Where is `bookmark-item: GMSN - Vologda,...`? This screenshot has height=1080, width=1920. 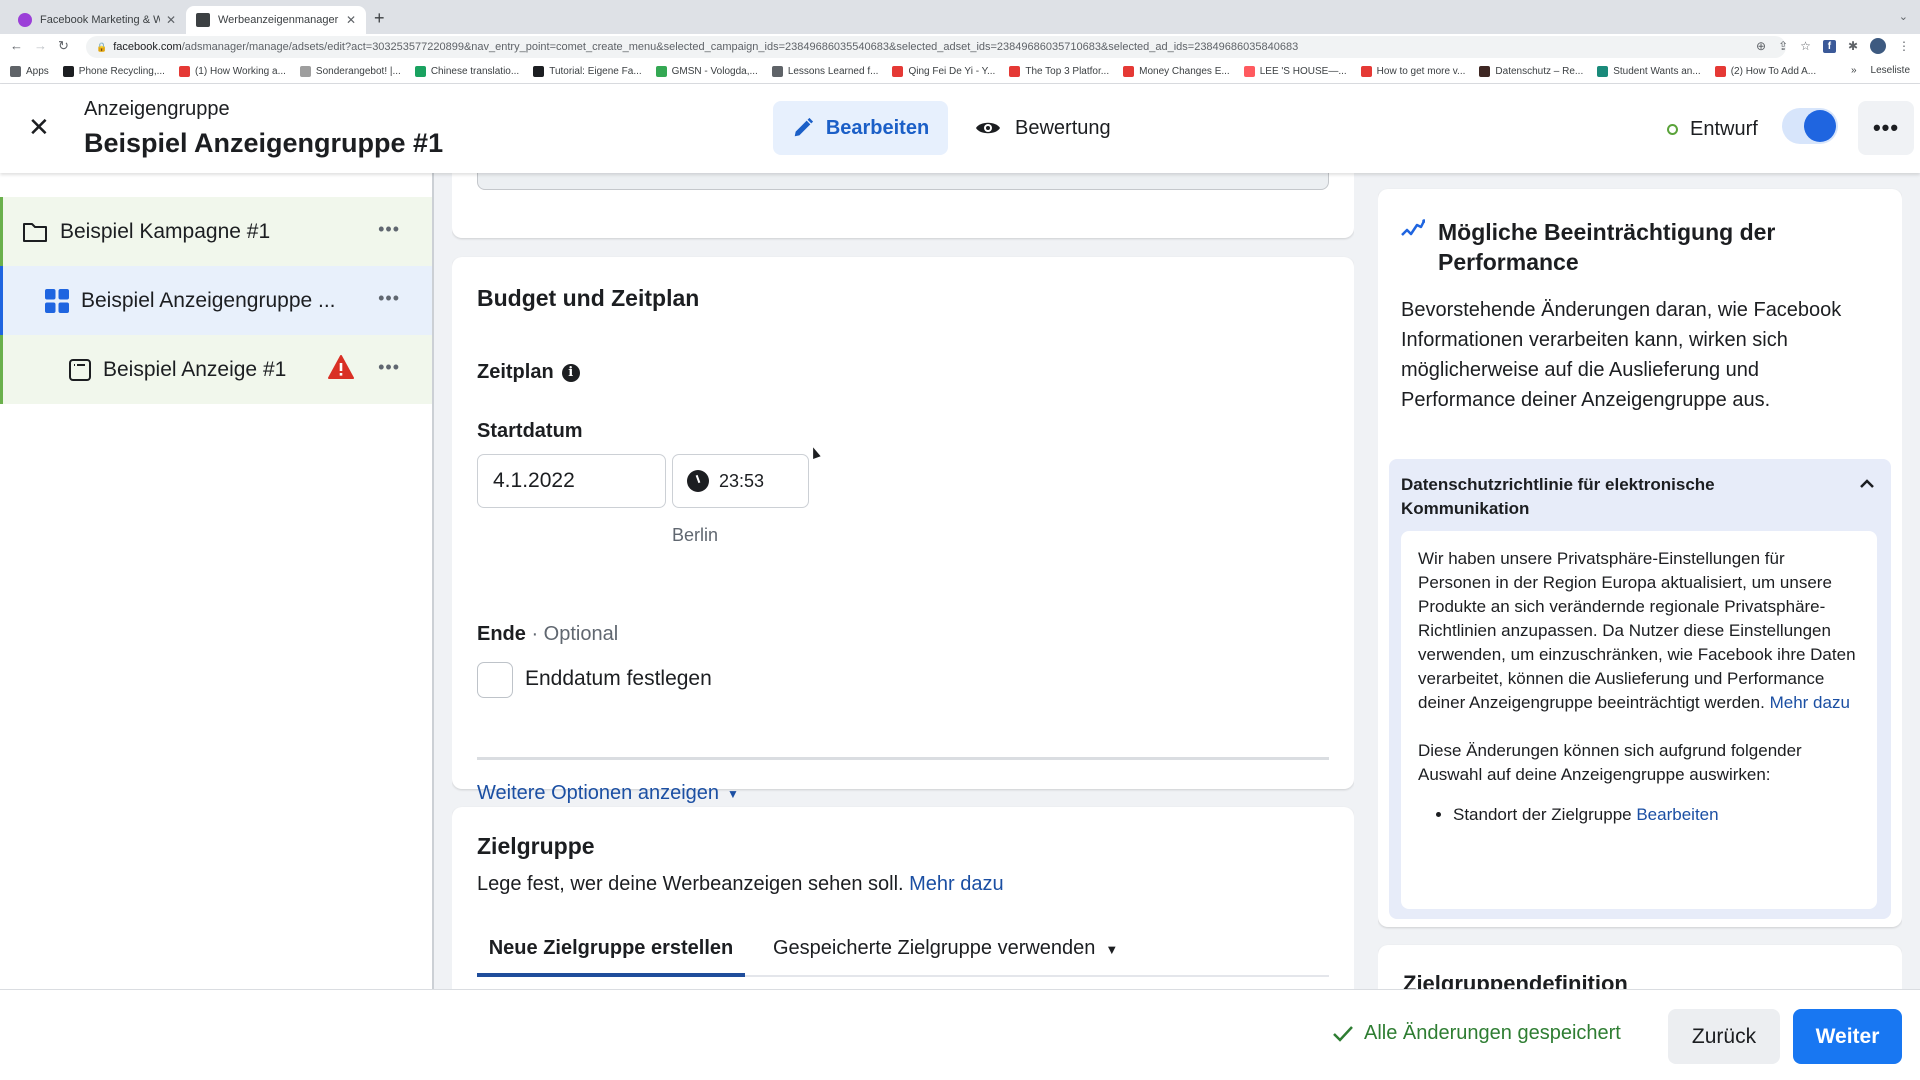
bookmark-item: GMSN - Vologda,... is located at coordinates (706, 71).